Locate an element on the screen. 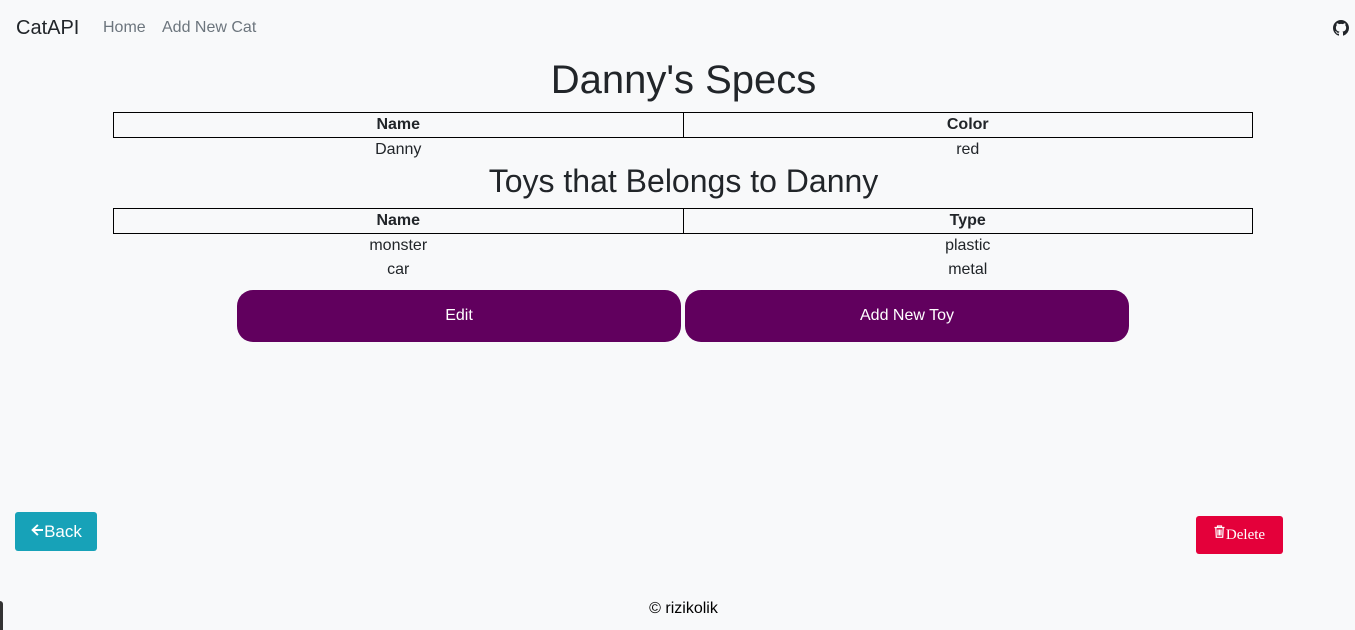 This screenshot has width=1355, height=630. column-header-type: Type is located at coordinates (967, 221).